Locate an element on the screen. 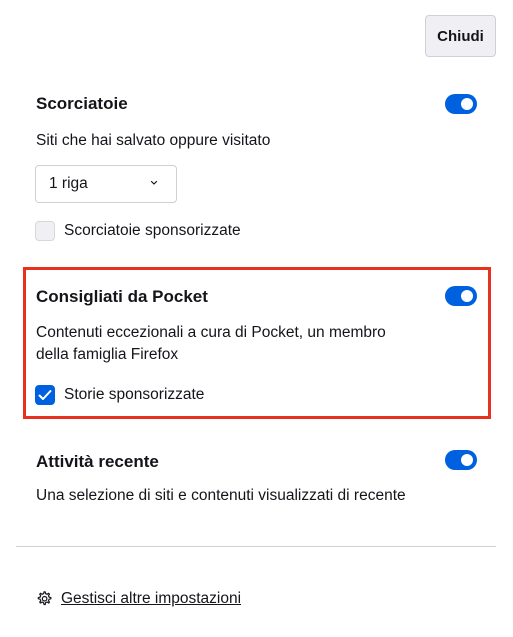 This screenshot has width=513, height=637. manage-settings-link: Gestisci altre impostazioni is located at coordinates (138, 599).